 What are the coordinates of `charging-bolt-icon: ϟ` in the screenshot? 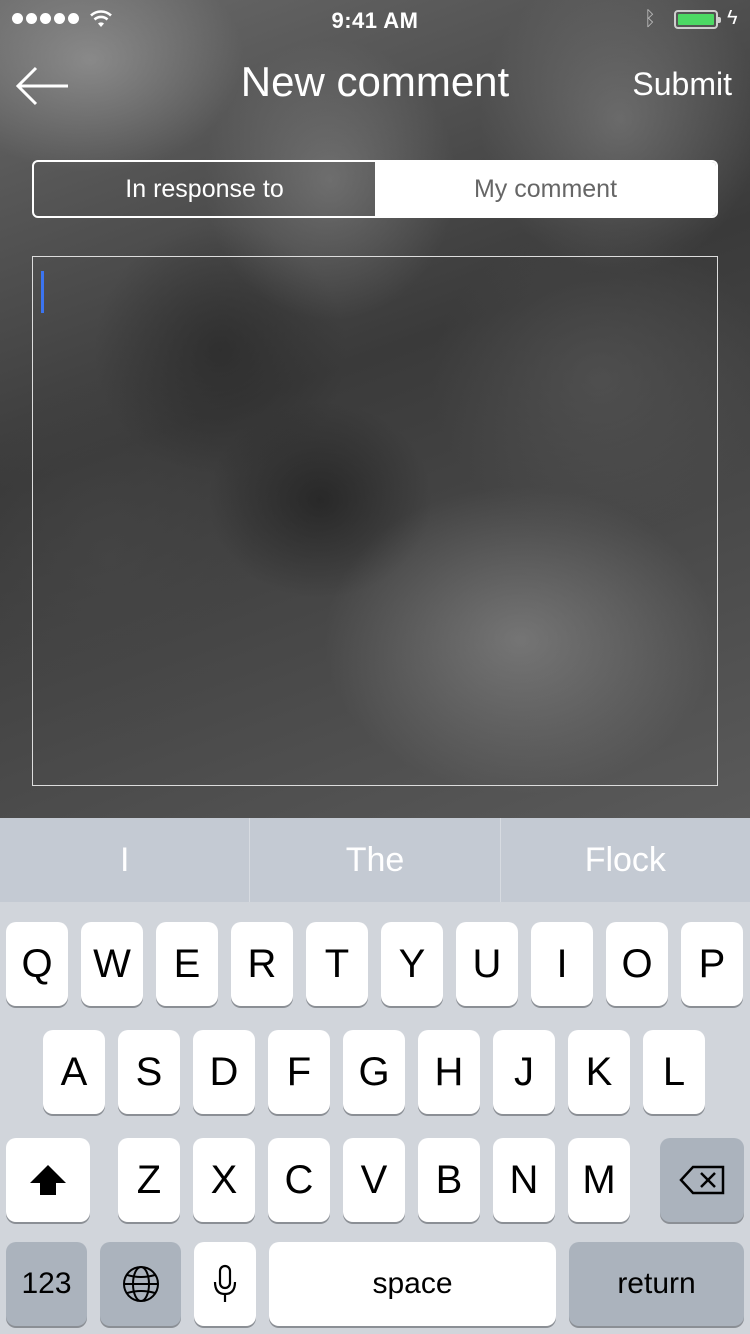 It's located at (732, 18).